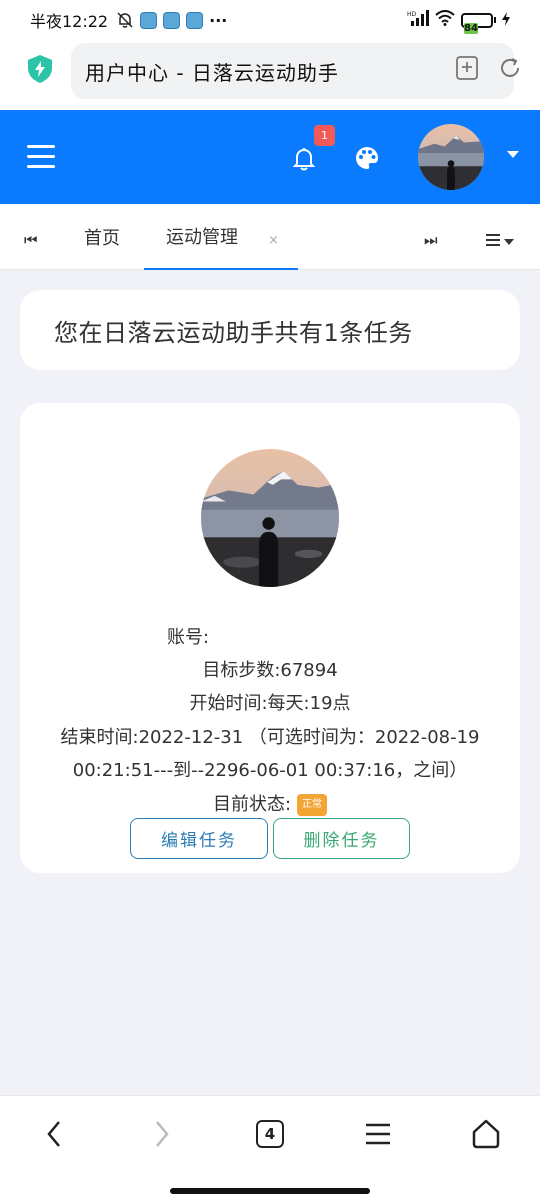  I want to click on bookmark-add-icon, so click(467, 70).